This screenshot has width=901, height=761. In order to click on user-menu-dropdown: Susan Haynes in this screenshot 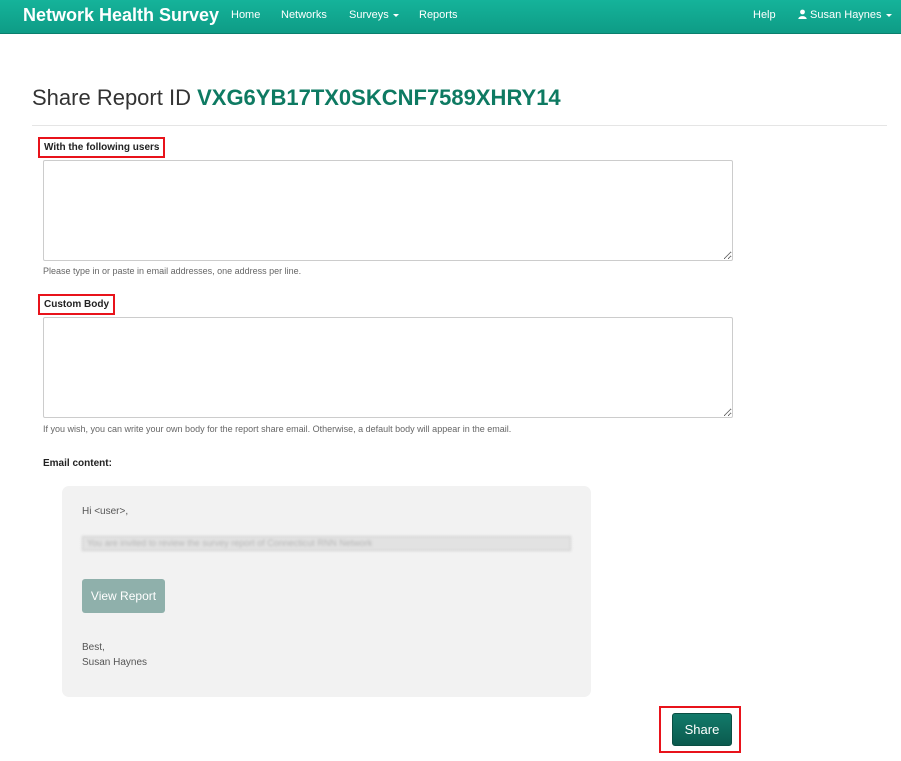, I will do `click(845, 15)`.